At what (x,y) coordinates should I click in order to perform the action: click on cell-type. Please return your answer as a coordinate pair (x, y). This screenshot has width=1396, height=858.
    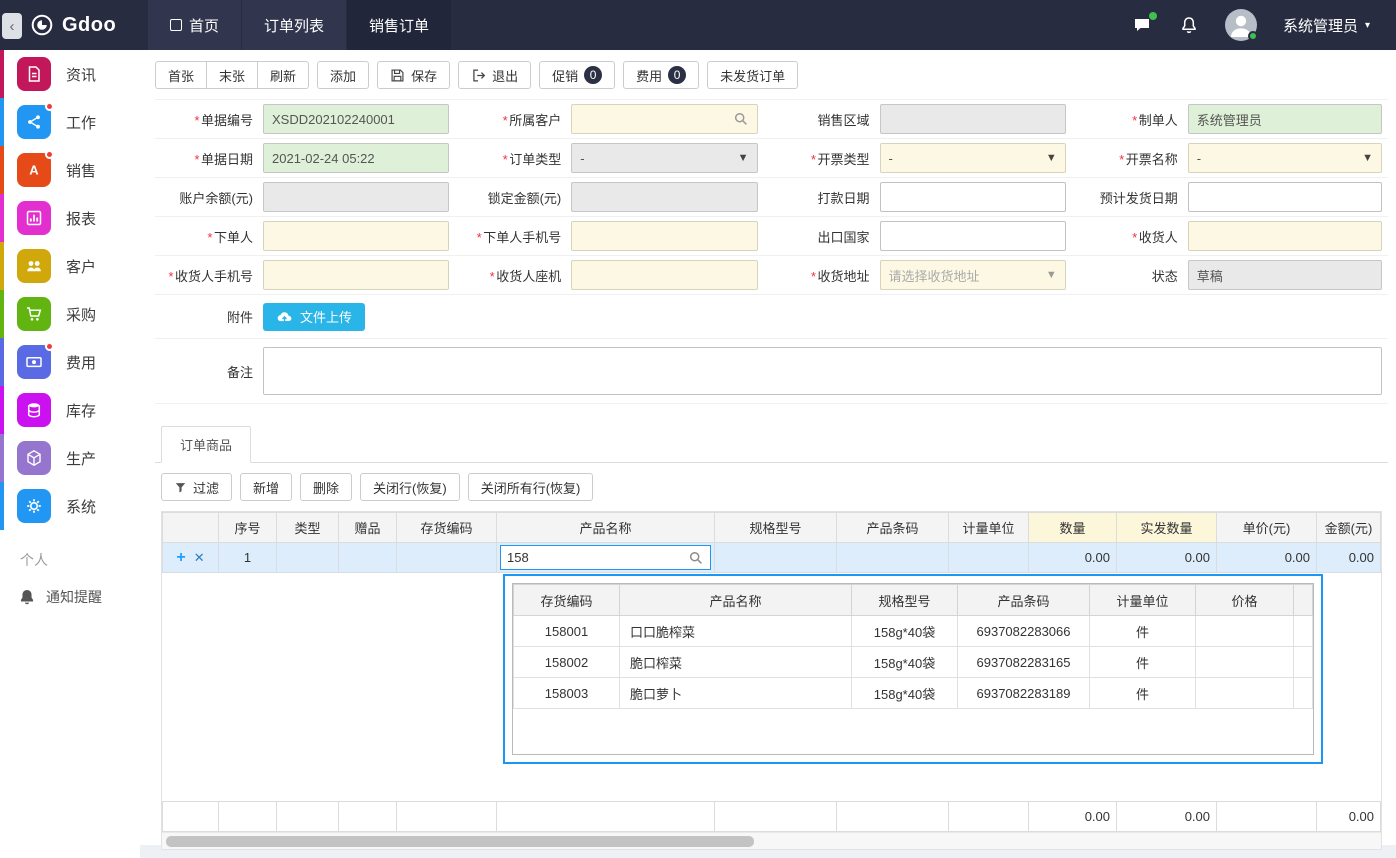
    Looking at the image, I should click on (307, 557).